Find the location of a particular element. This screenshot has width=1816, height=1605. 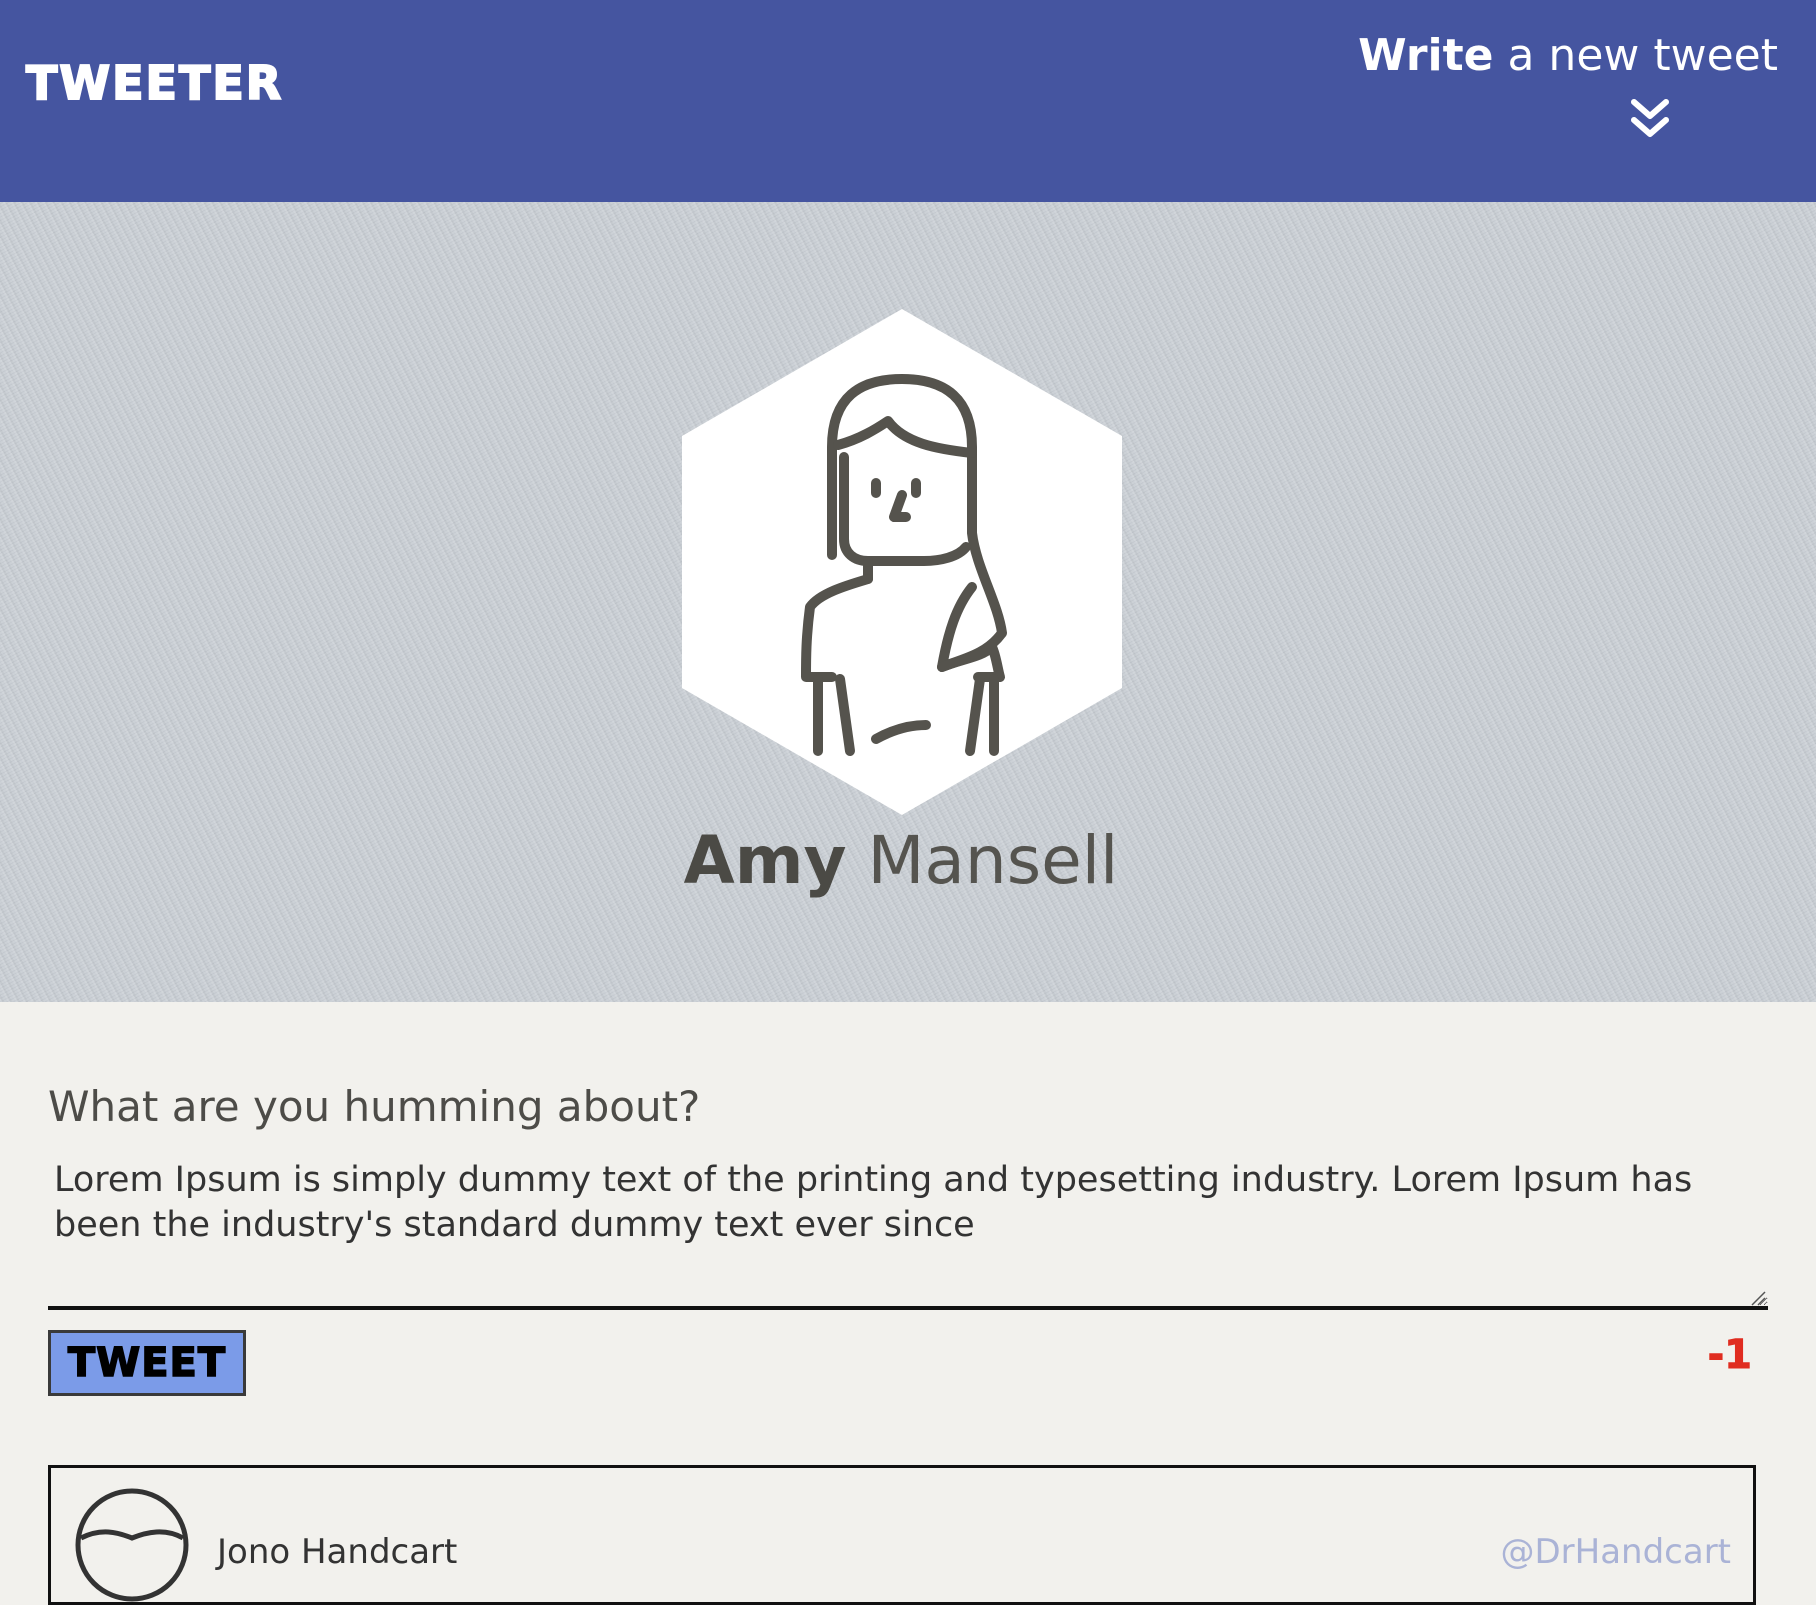

double-chevron-down-icon is located at coordinates (1650, 120).